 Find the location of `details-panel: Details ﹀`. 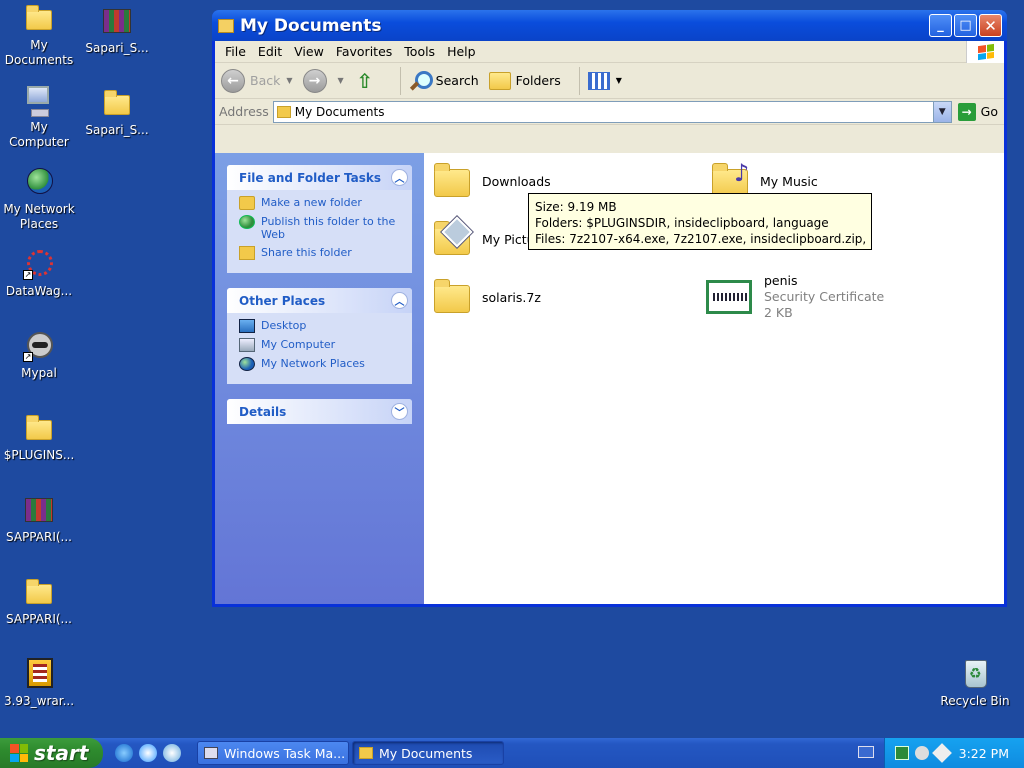

details-panel: Details ﹀ is located at coordinates (319, 411).